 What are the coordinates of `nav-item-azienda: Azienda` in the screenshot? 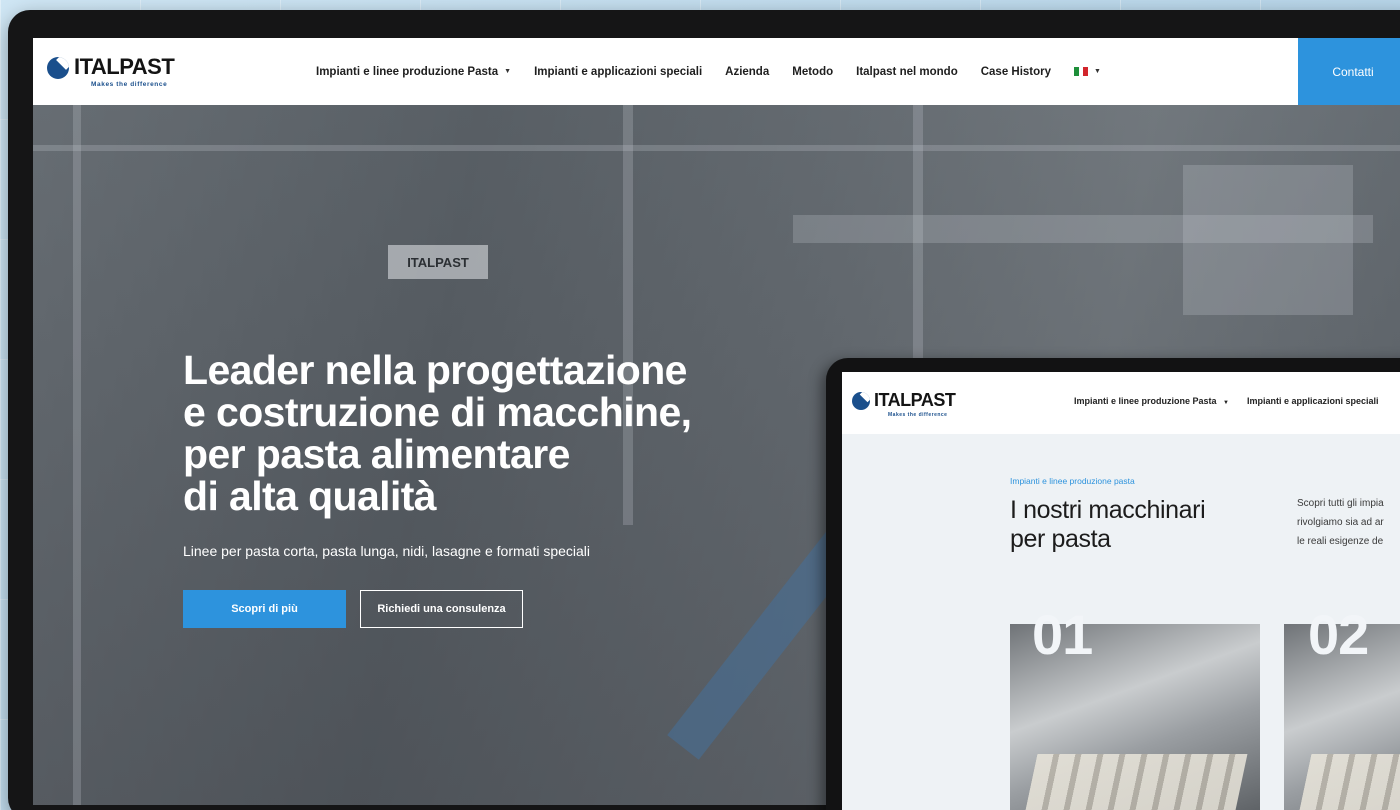 It's located at (747, 72).